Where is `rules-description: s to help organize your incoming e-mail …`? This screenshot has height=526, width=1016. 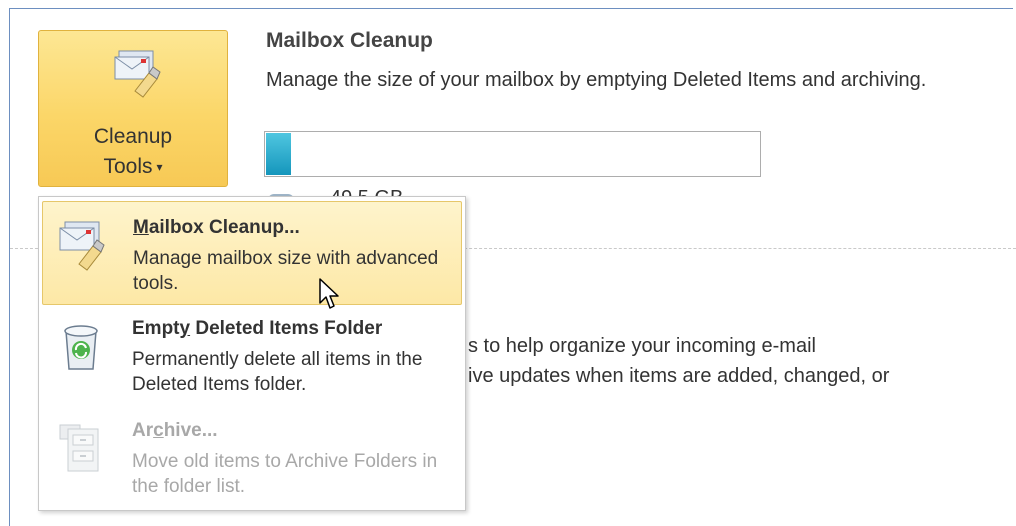
rules-description: s to help organize your incoming e-mail … is located at coordinates (679, 361).